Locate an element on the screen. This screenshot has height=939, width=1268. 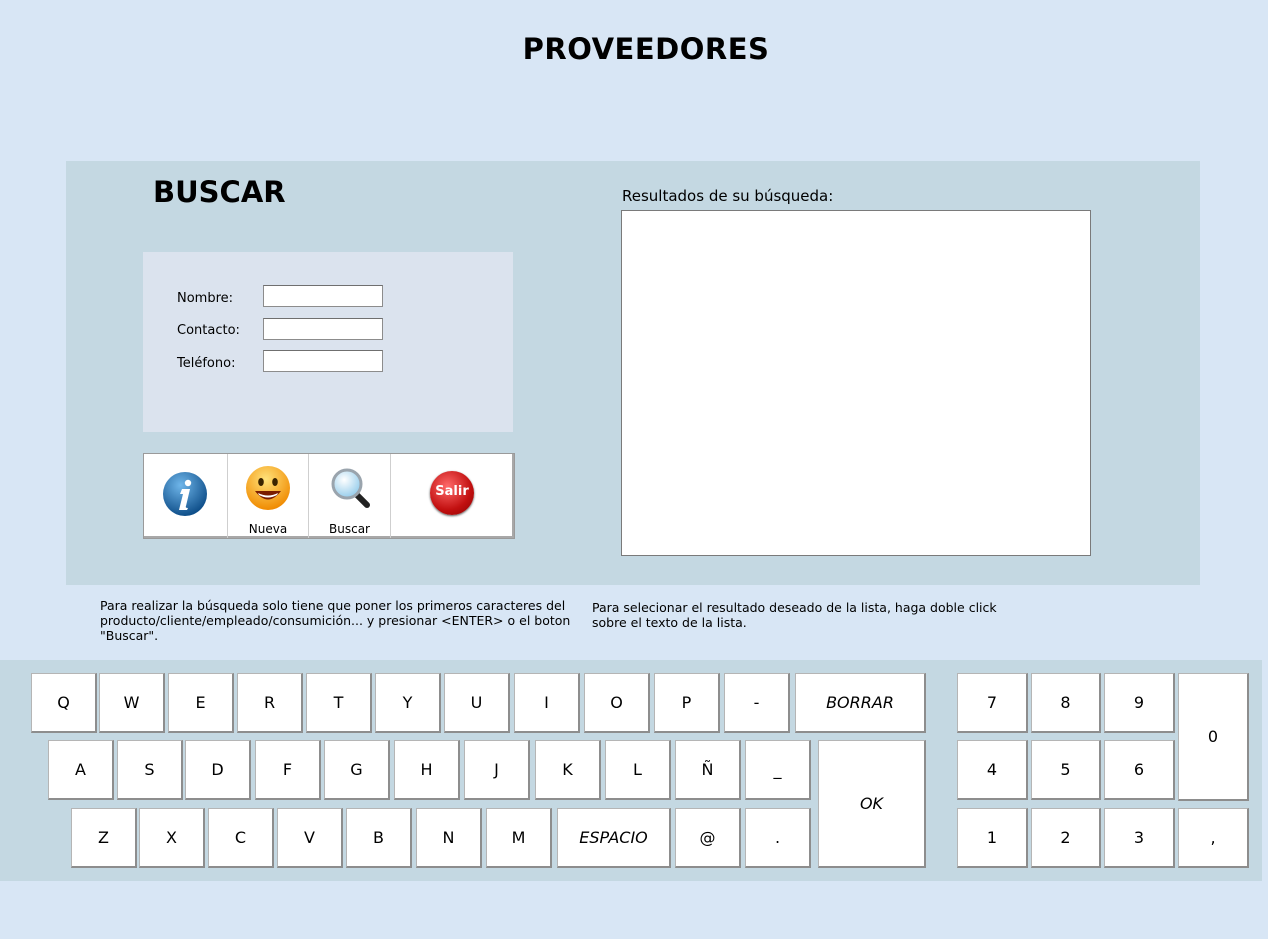
key-f: F is located at coordinates (288, 770).